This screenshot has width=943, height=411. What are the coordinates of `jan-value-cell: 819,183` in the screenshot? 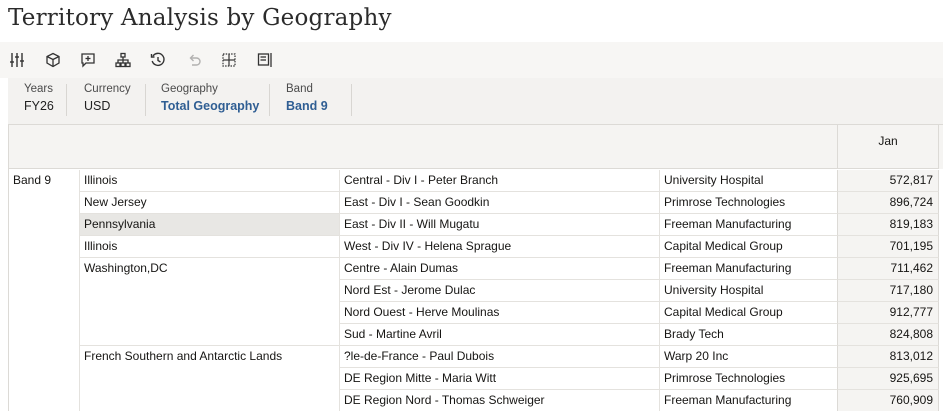 It's located at (888, 225).